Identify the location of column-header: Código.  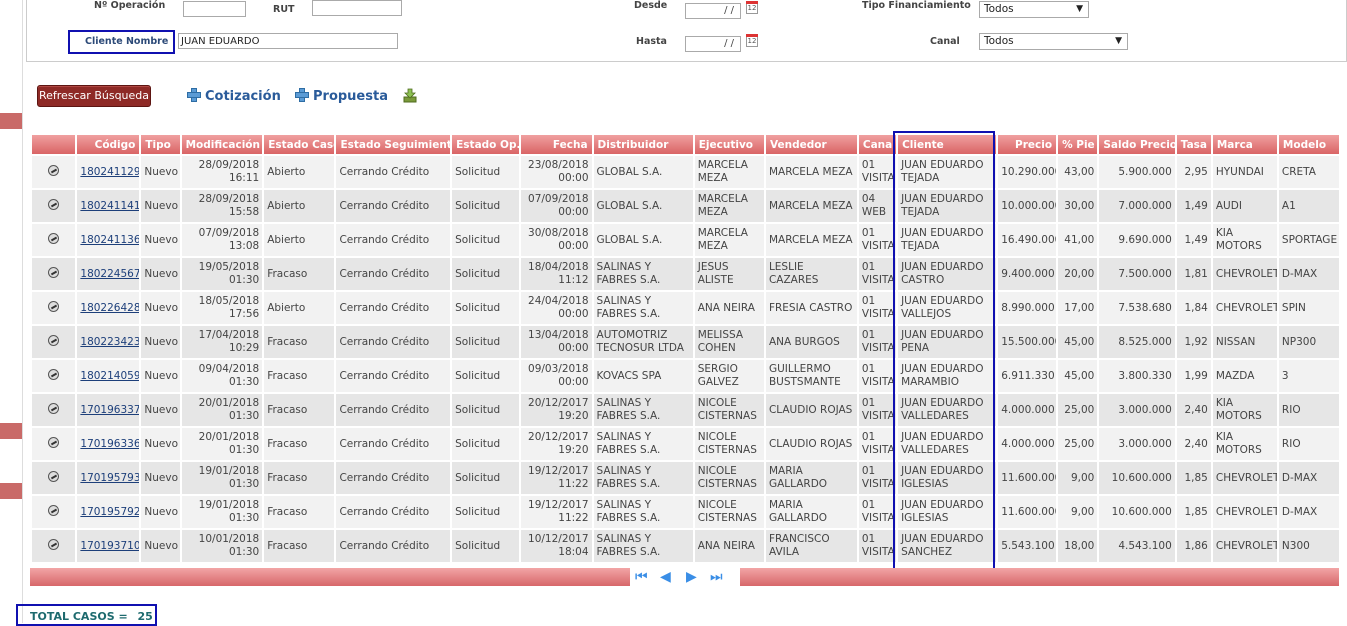
(108, 145).